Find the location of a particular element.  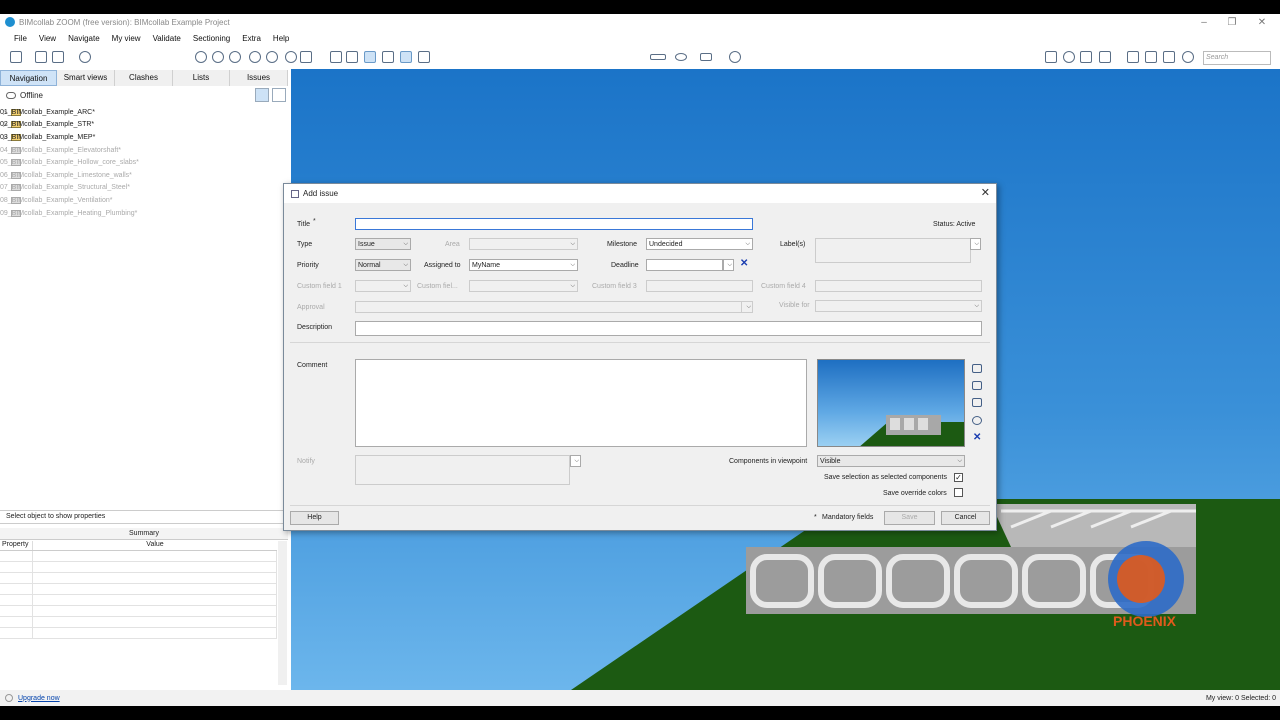

zoom-out-icon is located at coordinates (235, 57).